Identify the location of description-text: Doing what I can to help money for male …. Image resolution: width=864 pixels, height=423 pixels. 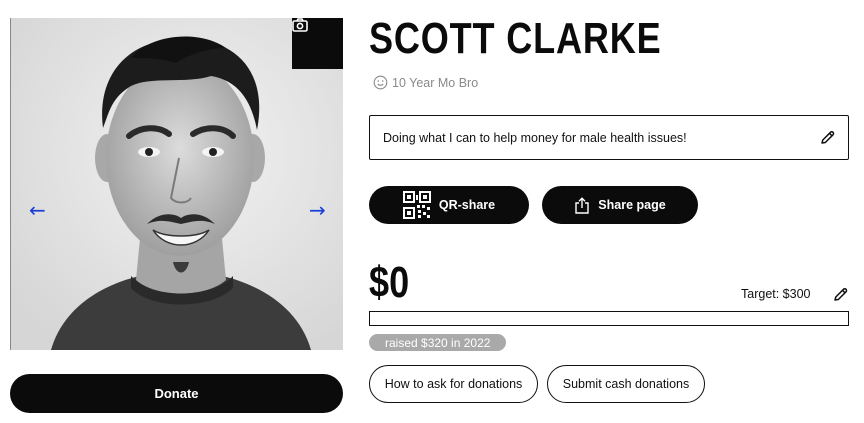
(535, 137).